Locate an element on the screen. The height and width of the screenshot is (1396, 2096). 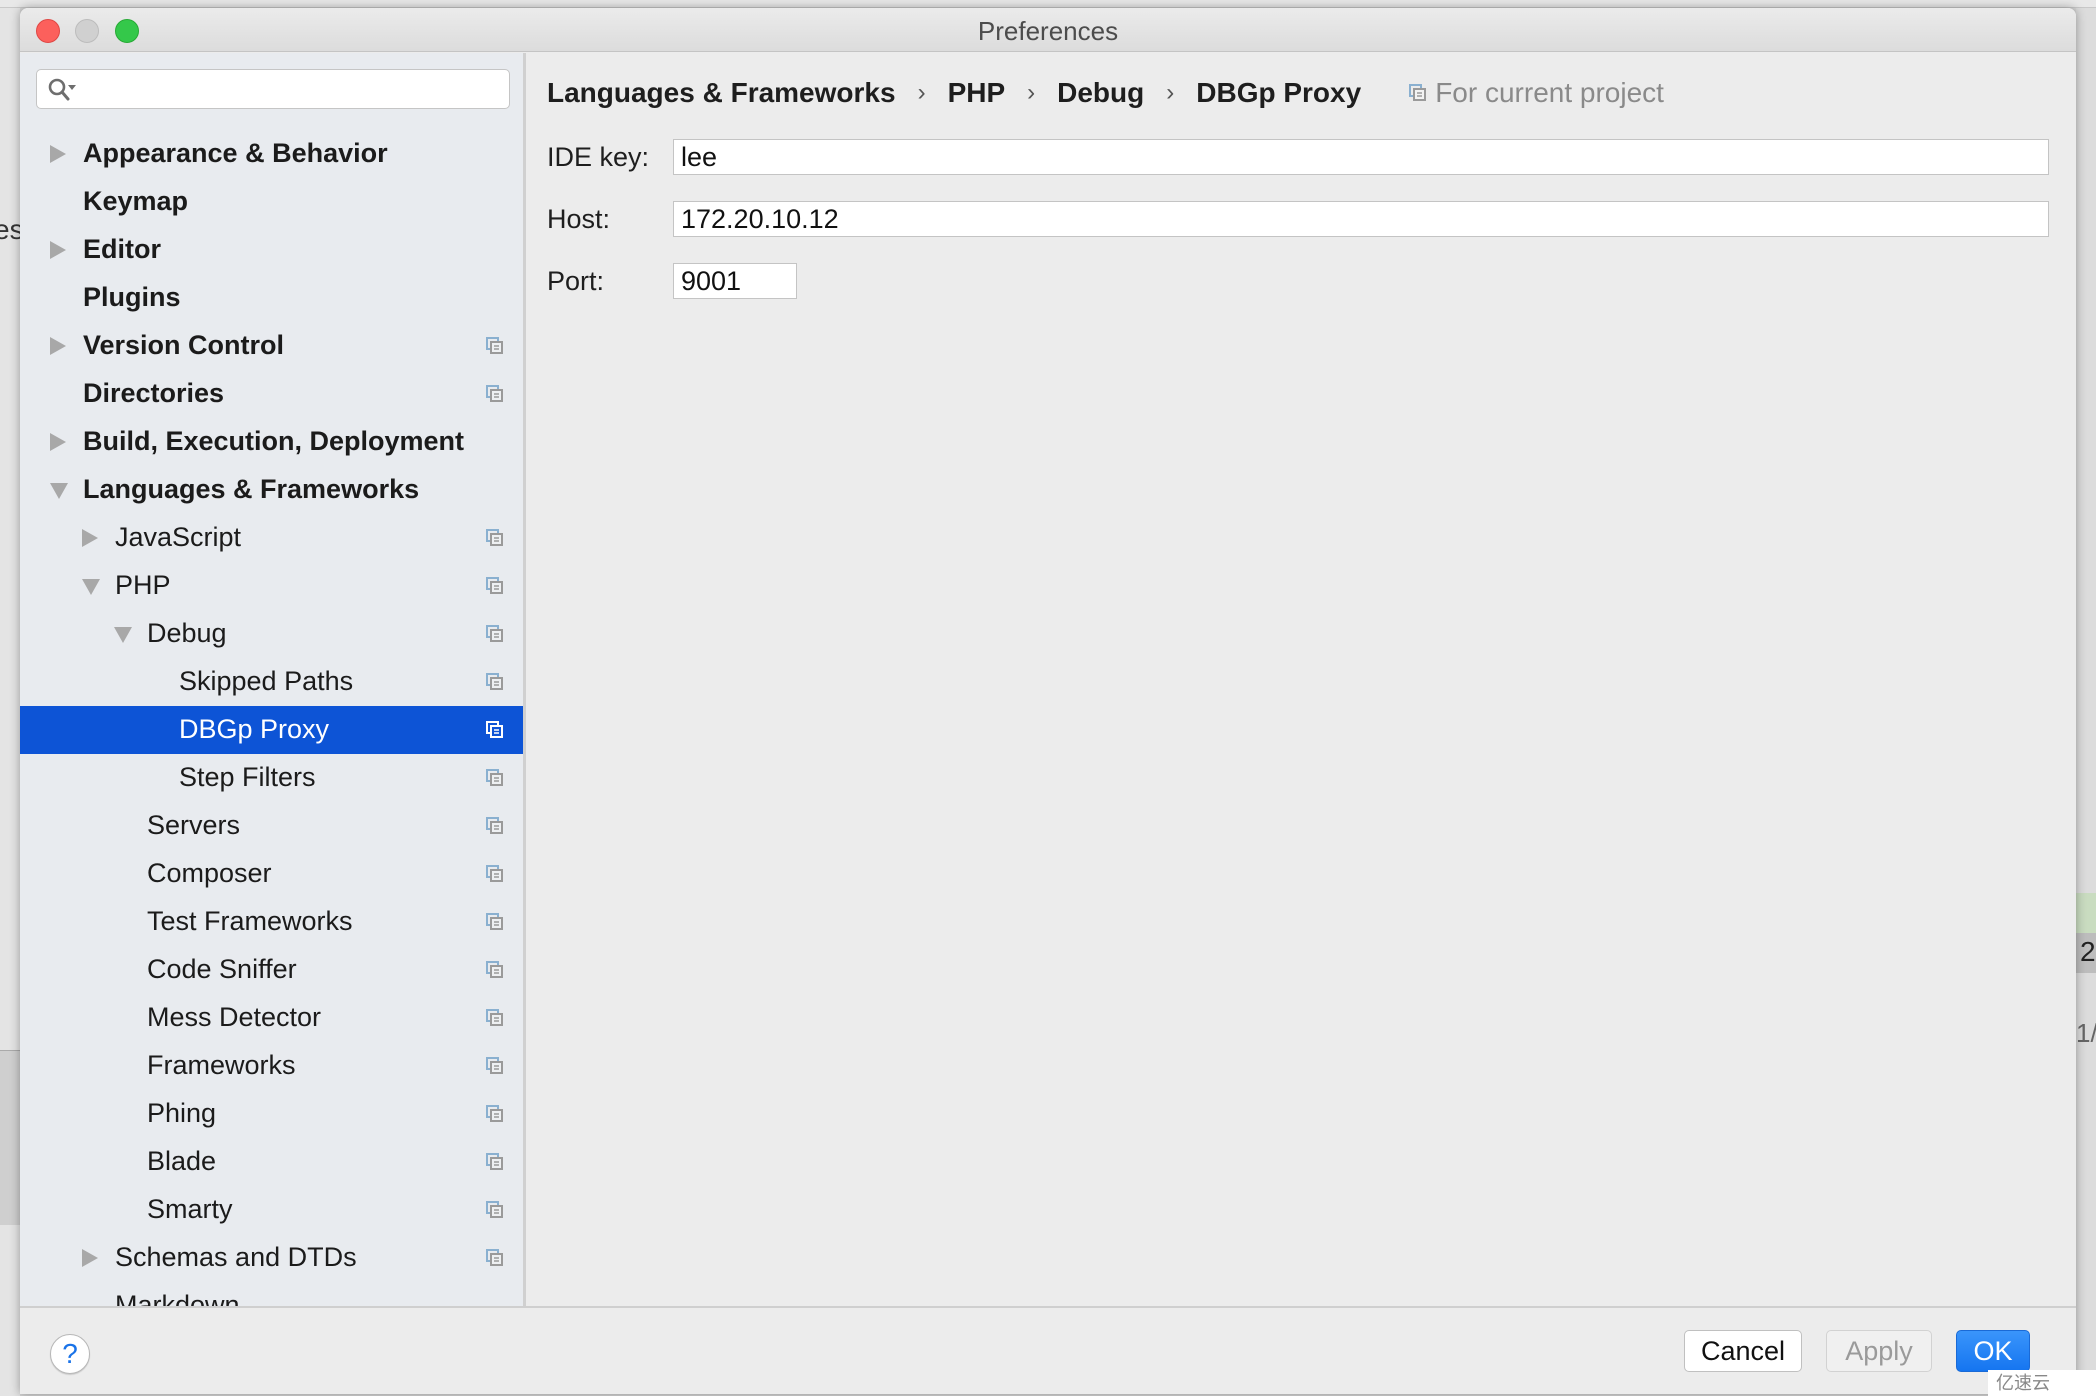
background-window-right is located at coordinates (2086, 702).